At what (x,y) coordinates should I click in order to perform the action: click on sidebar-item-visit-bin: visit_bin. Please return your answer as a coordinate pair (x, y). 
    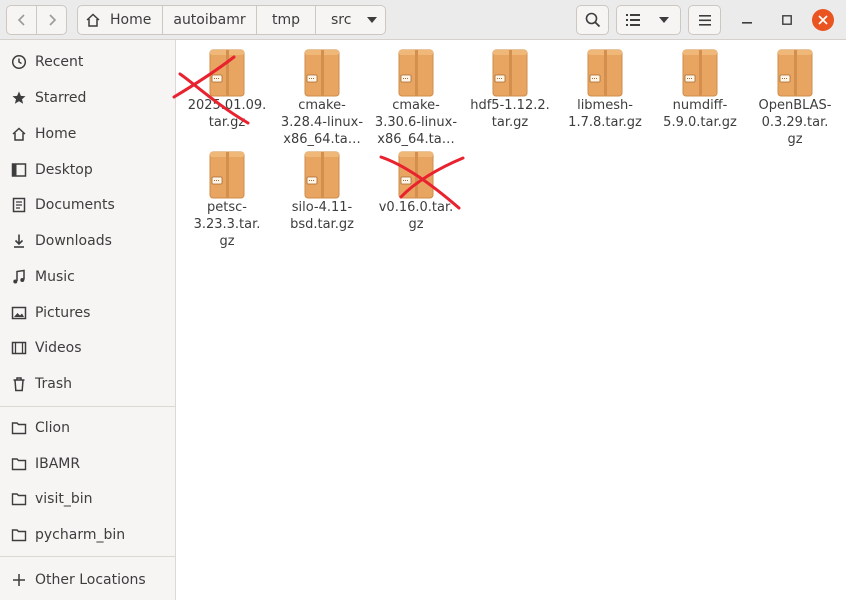
    Looking at the image, I should click on (87, 499).